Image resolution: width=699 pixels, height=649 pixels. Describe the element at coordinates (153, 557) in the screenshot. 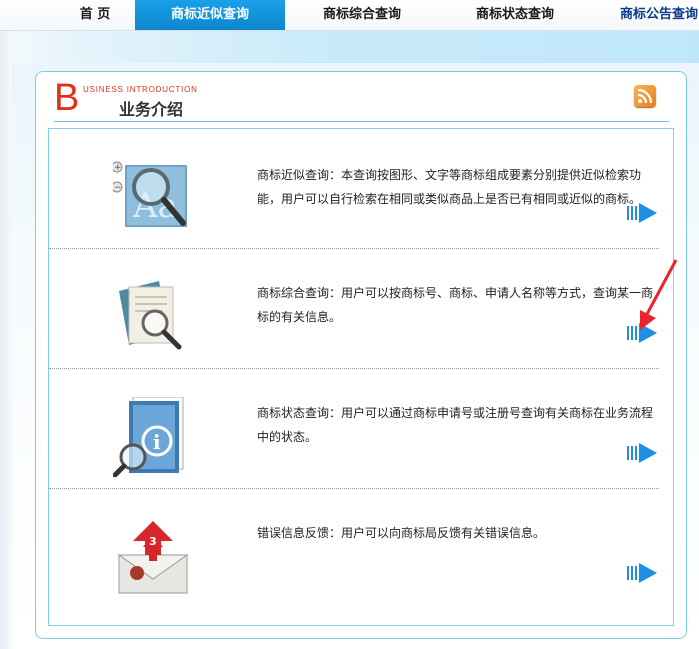

I see `mail-upload-icon: 3` at that location.